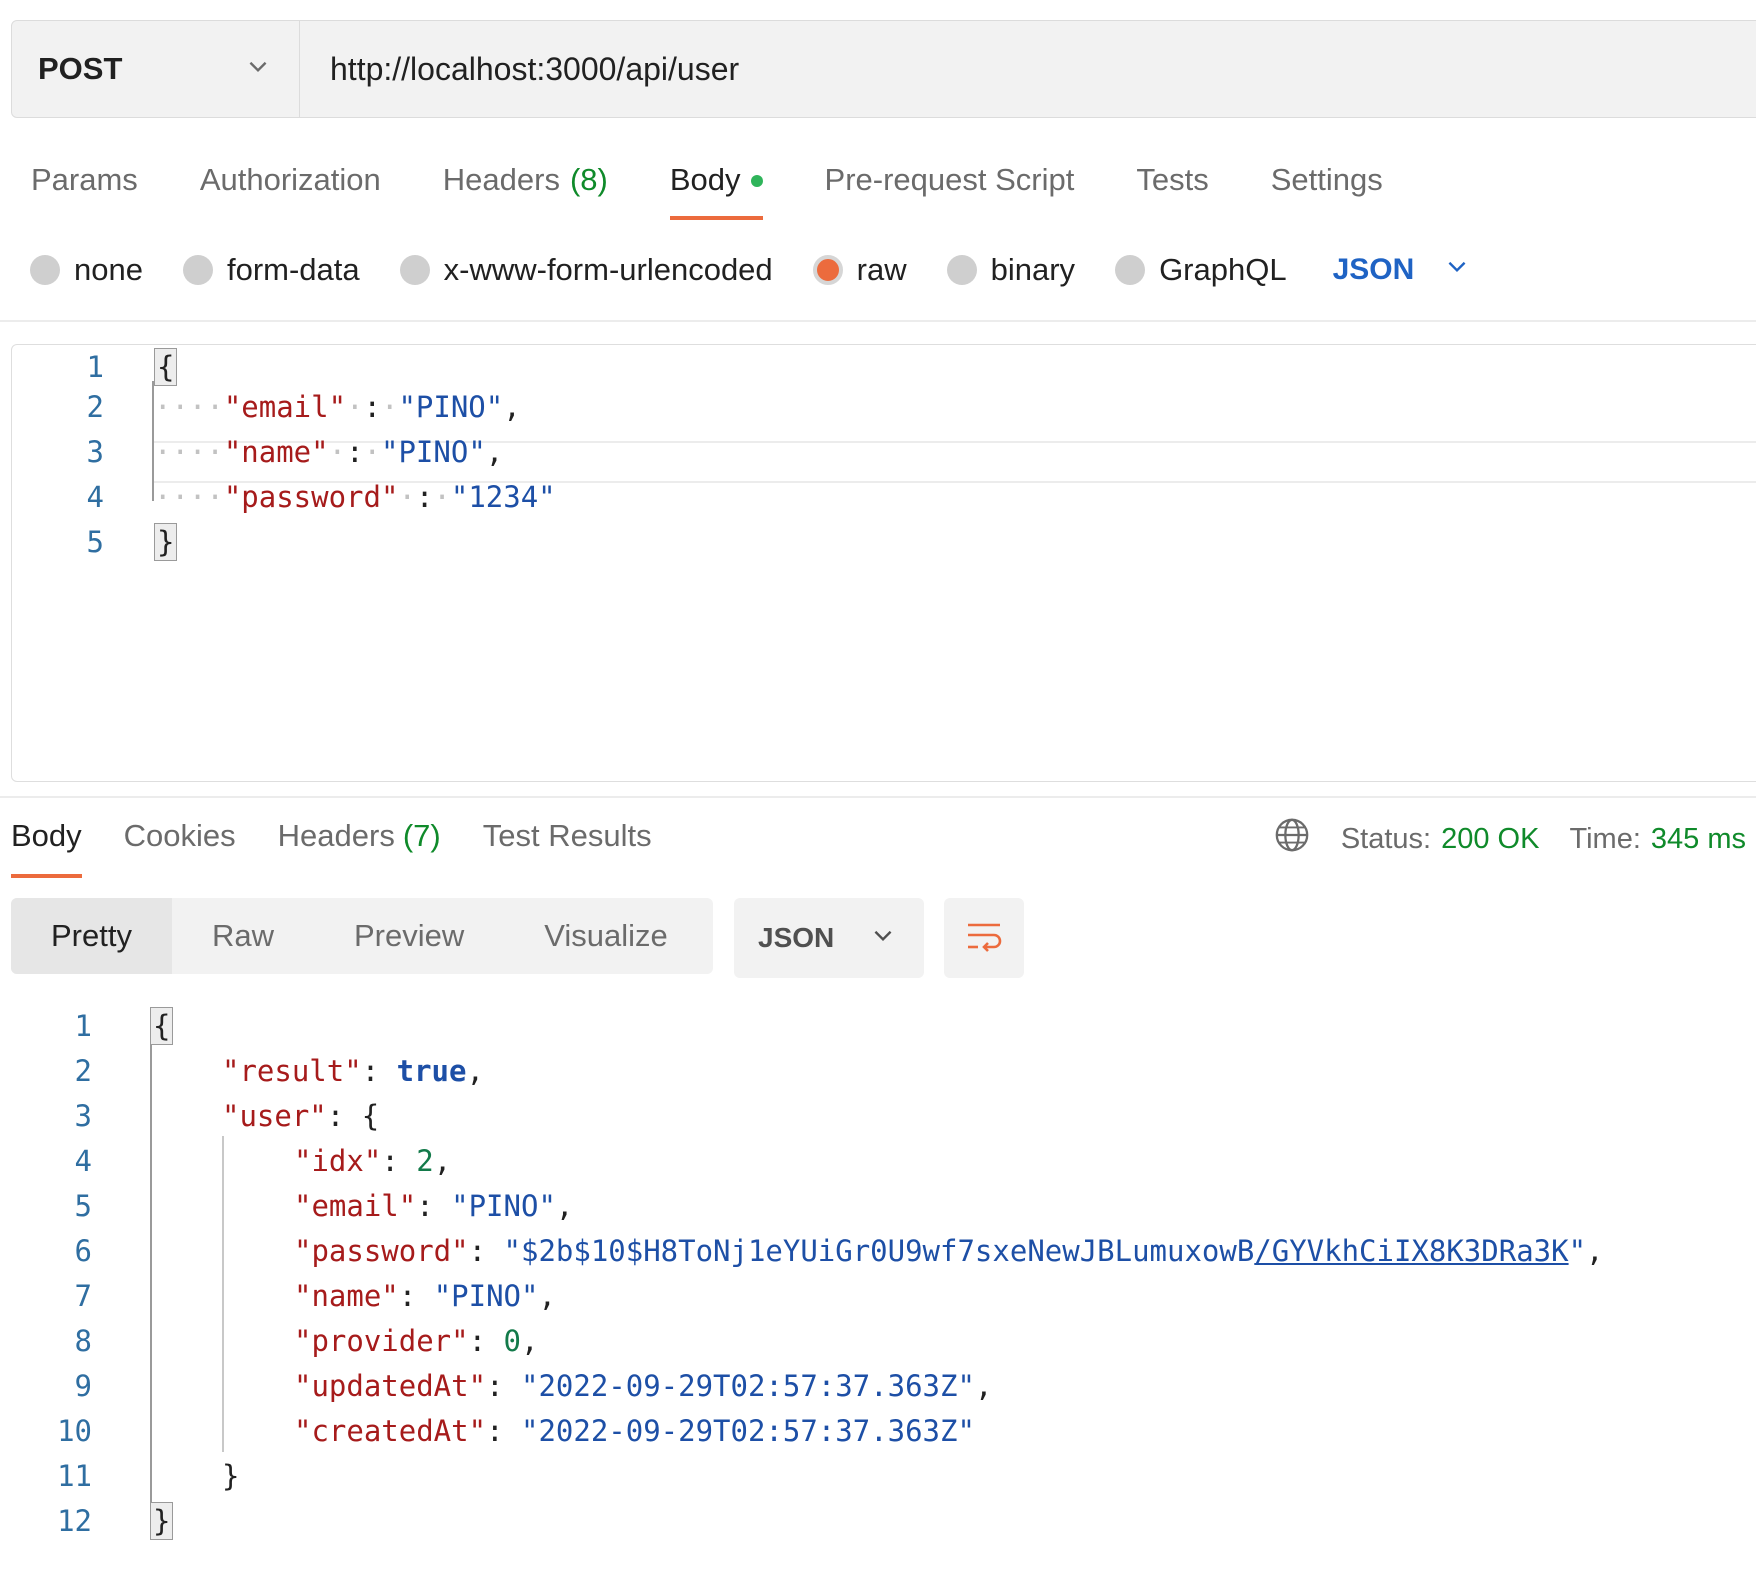 The width and height of the screenshot is (1756, 1588). I want to click on view-mode-raw: Raw, so click(243, 936).